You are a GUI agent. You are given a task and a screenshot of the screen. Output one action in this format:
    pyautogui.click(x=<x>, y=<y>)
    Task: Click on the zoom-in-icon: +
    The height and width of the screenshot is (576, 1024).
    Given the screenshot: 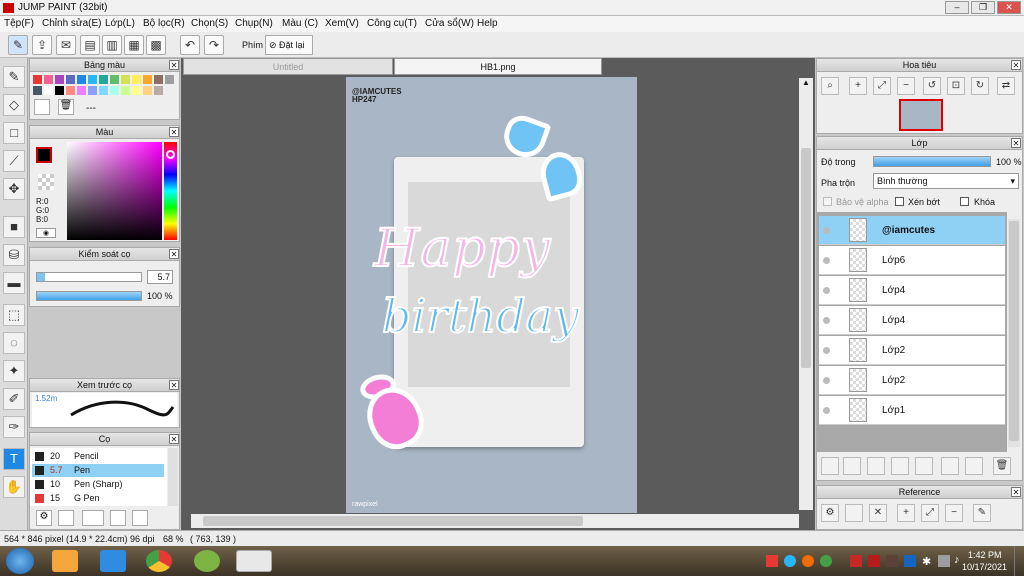 What is the action you would take?
    pyautogui.click(x=858, y=86)
    